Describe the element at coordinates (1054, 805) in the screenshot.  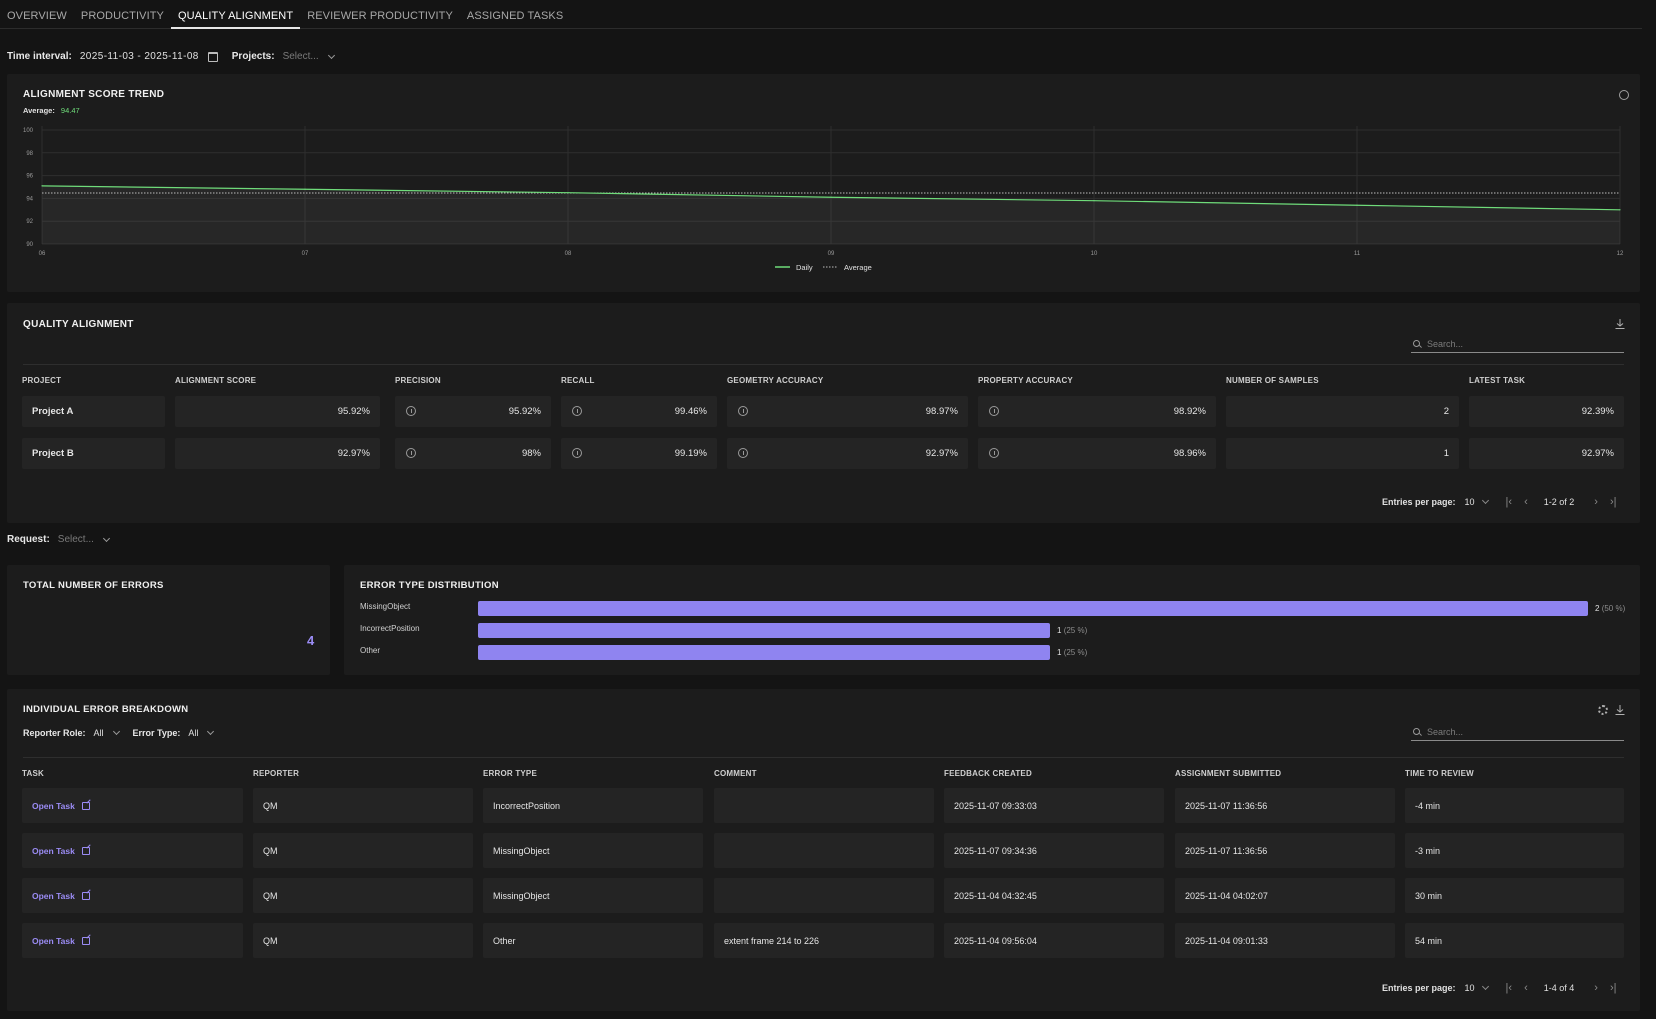
I see `feedback-created-cell: 2025-11-07 09:33:03` at that location.